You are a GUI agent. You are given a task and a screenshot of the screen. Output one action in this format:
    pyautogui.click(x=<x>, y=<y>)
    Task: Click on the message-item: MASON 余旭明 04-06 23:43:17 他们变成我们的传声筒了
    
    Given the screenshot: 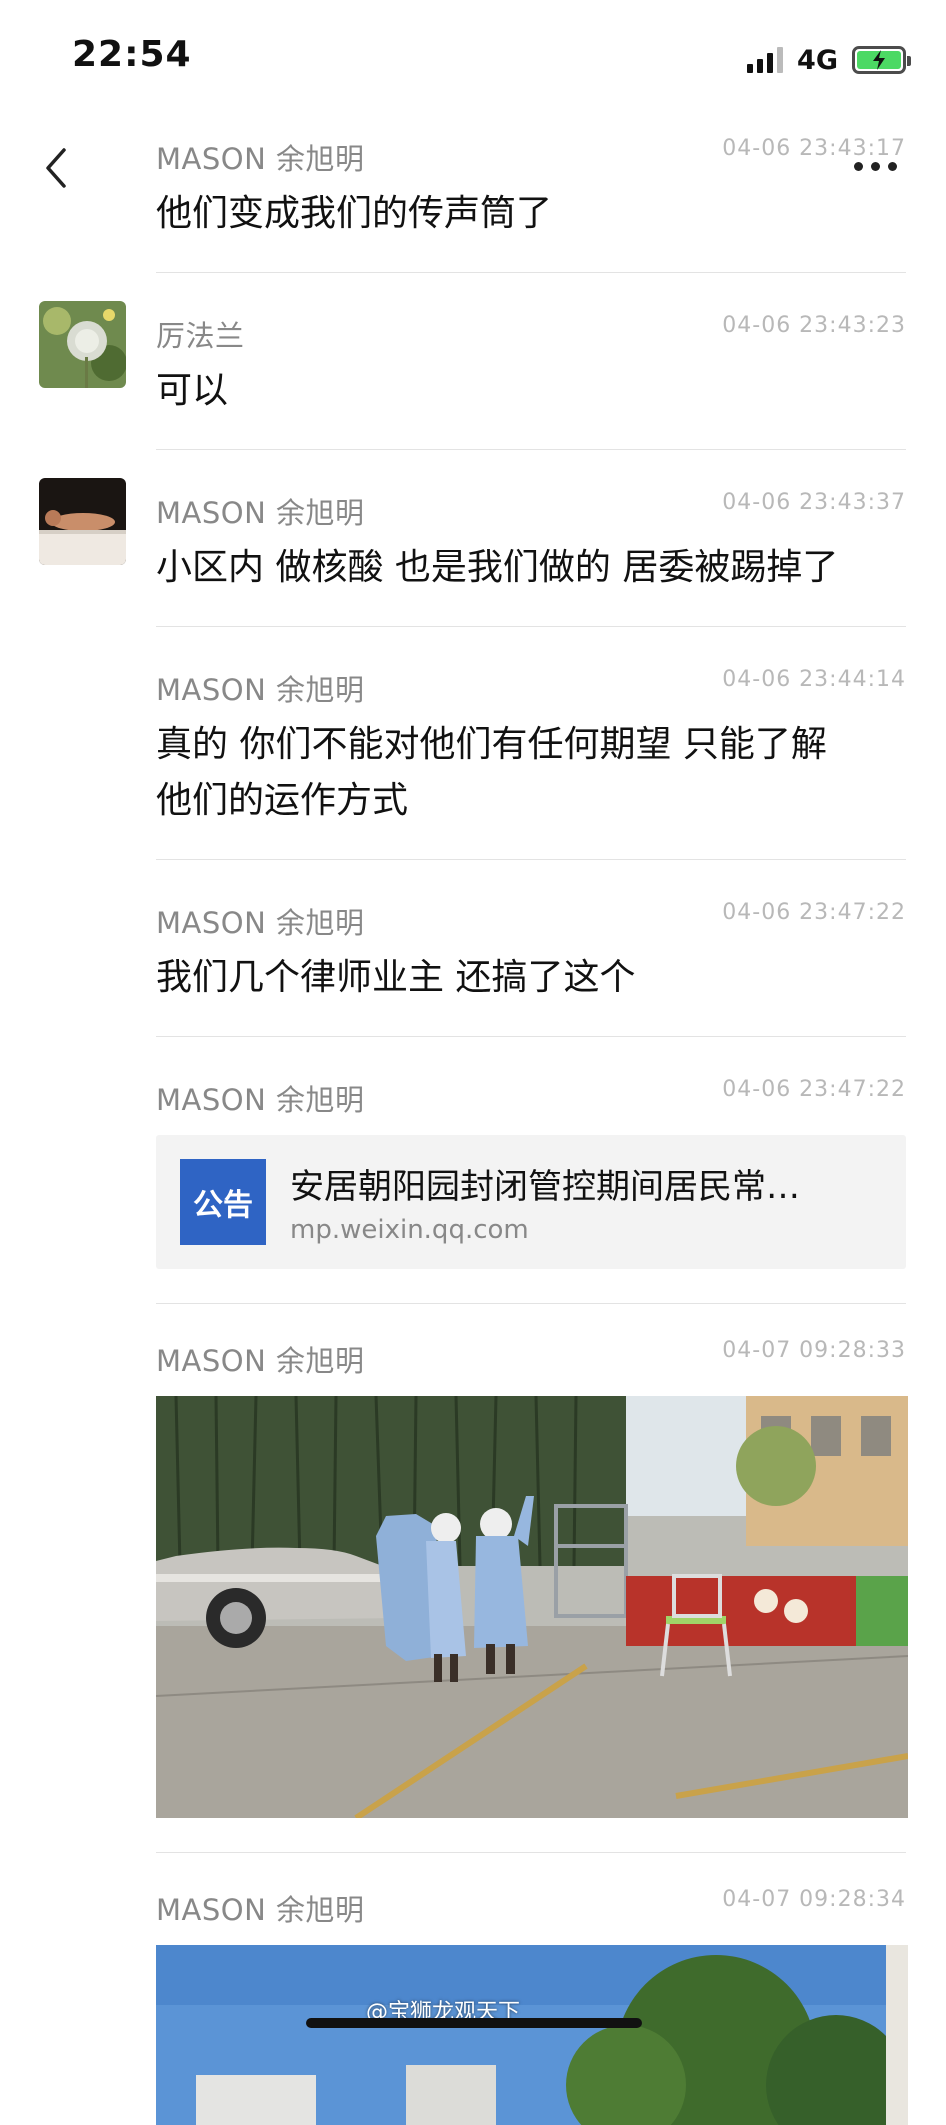 What is the action you would take?
    pyautogui.click(x=473, y=200)
    